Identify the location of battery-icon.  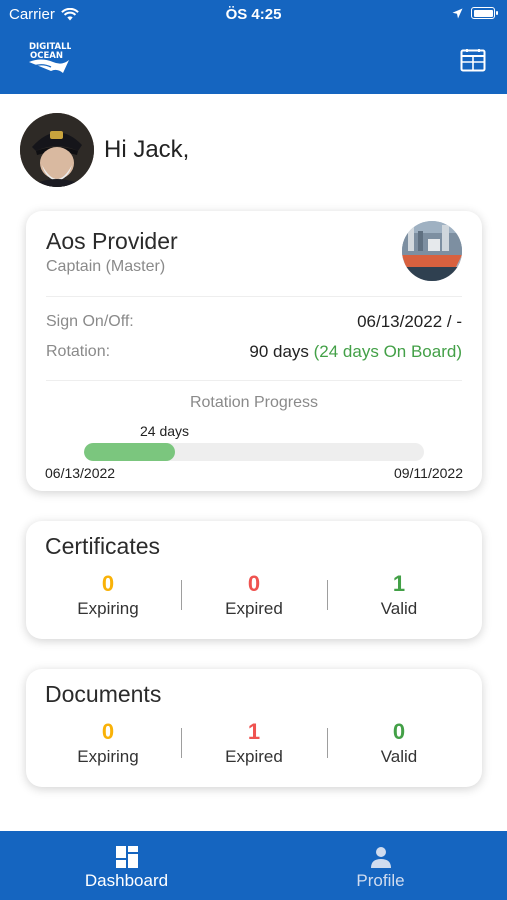
(484, 13).